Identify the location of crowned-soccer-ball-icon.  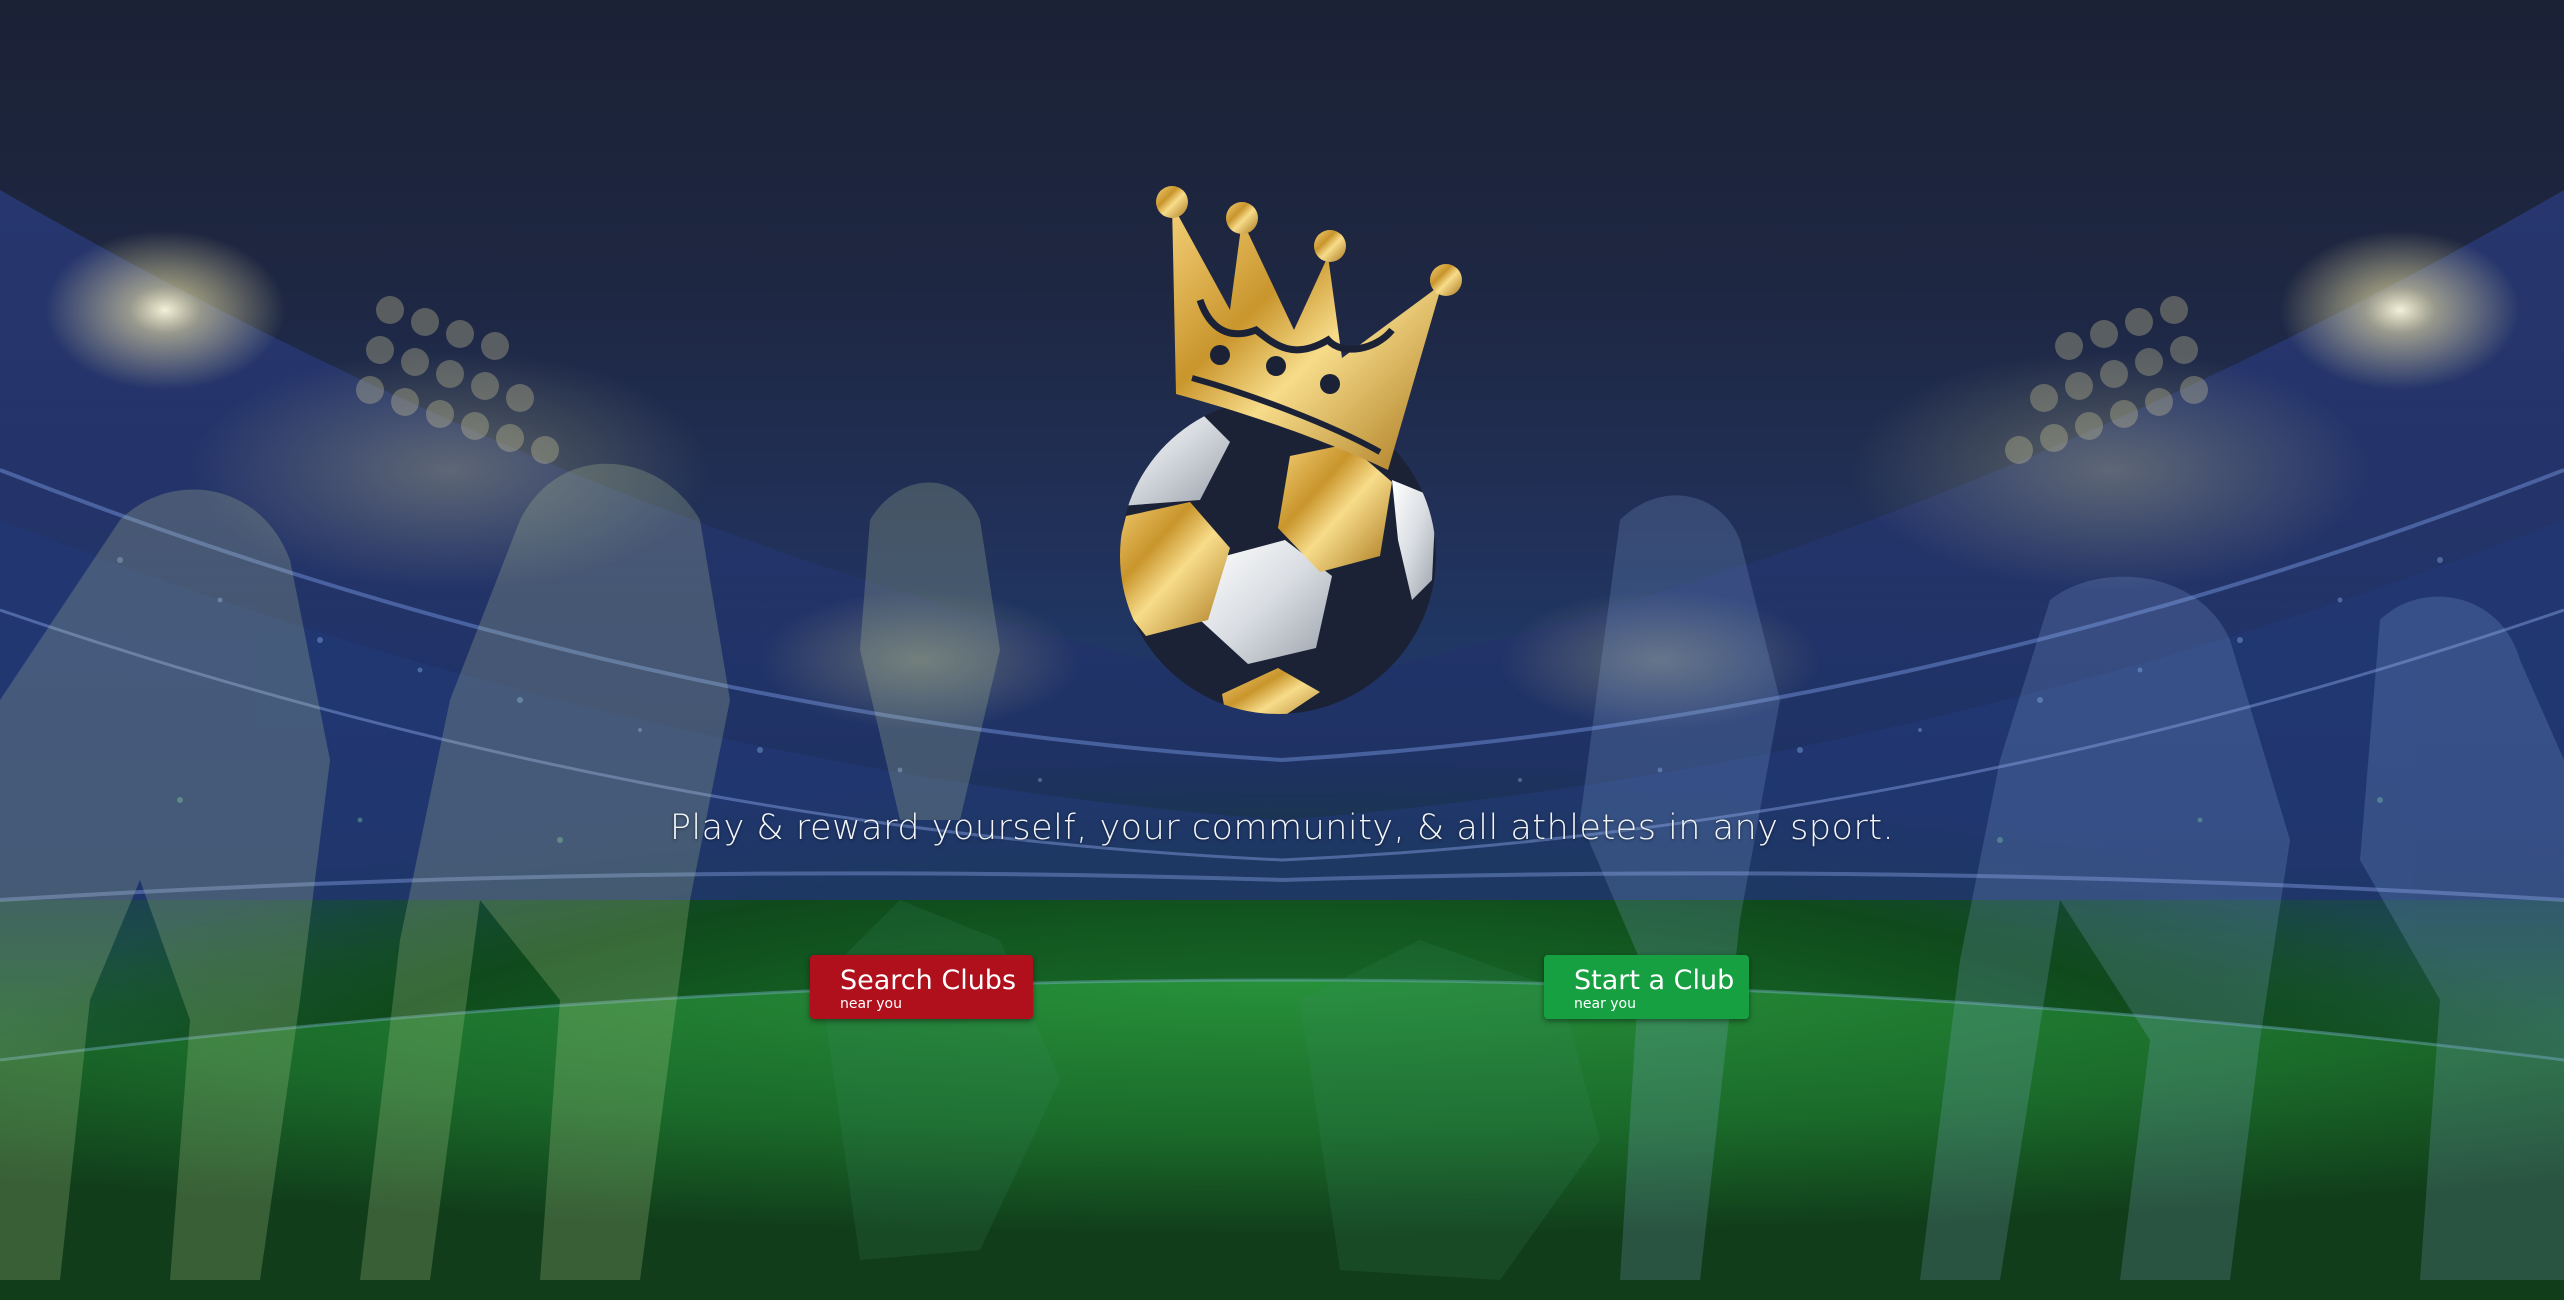
(1291, 450).